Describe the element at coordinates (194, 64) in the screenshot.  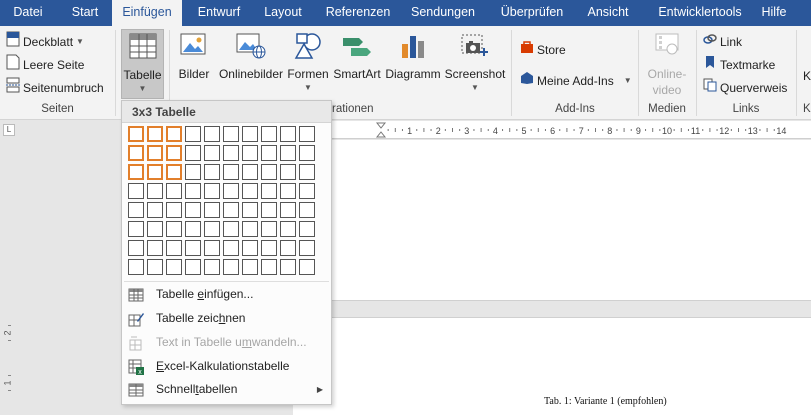
I see `bilder-button: Bilder` at that location.